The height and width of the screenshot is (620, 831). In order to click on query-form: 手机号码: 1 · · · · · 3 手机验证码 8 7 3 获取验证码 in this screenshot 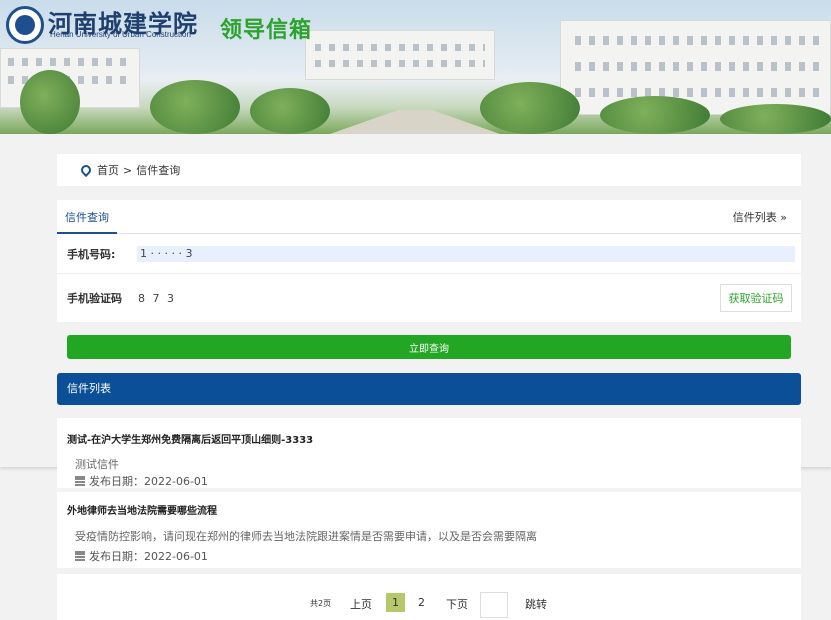, I will do `click(429, 278)`.